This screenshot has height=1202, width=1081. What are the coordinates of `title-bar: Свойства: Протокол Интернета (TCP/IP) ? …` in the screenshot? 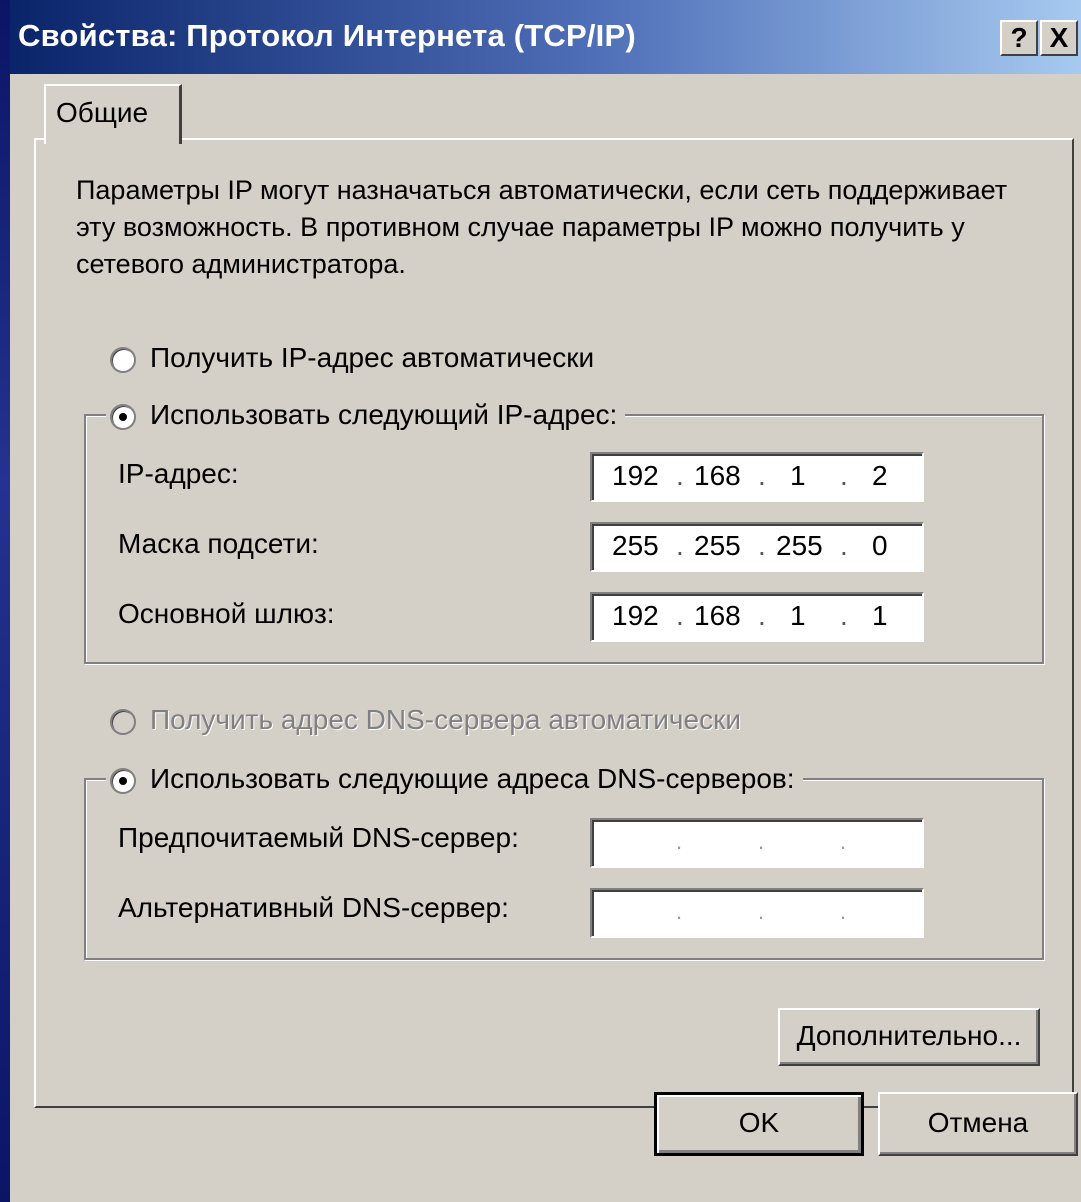 It's located at (545, 37).